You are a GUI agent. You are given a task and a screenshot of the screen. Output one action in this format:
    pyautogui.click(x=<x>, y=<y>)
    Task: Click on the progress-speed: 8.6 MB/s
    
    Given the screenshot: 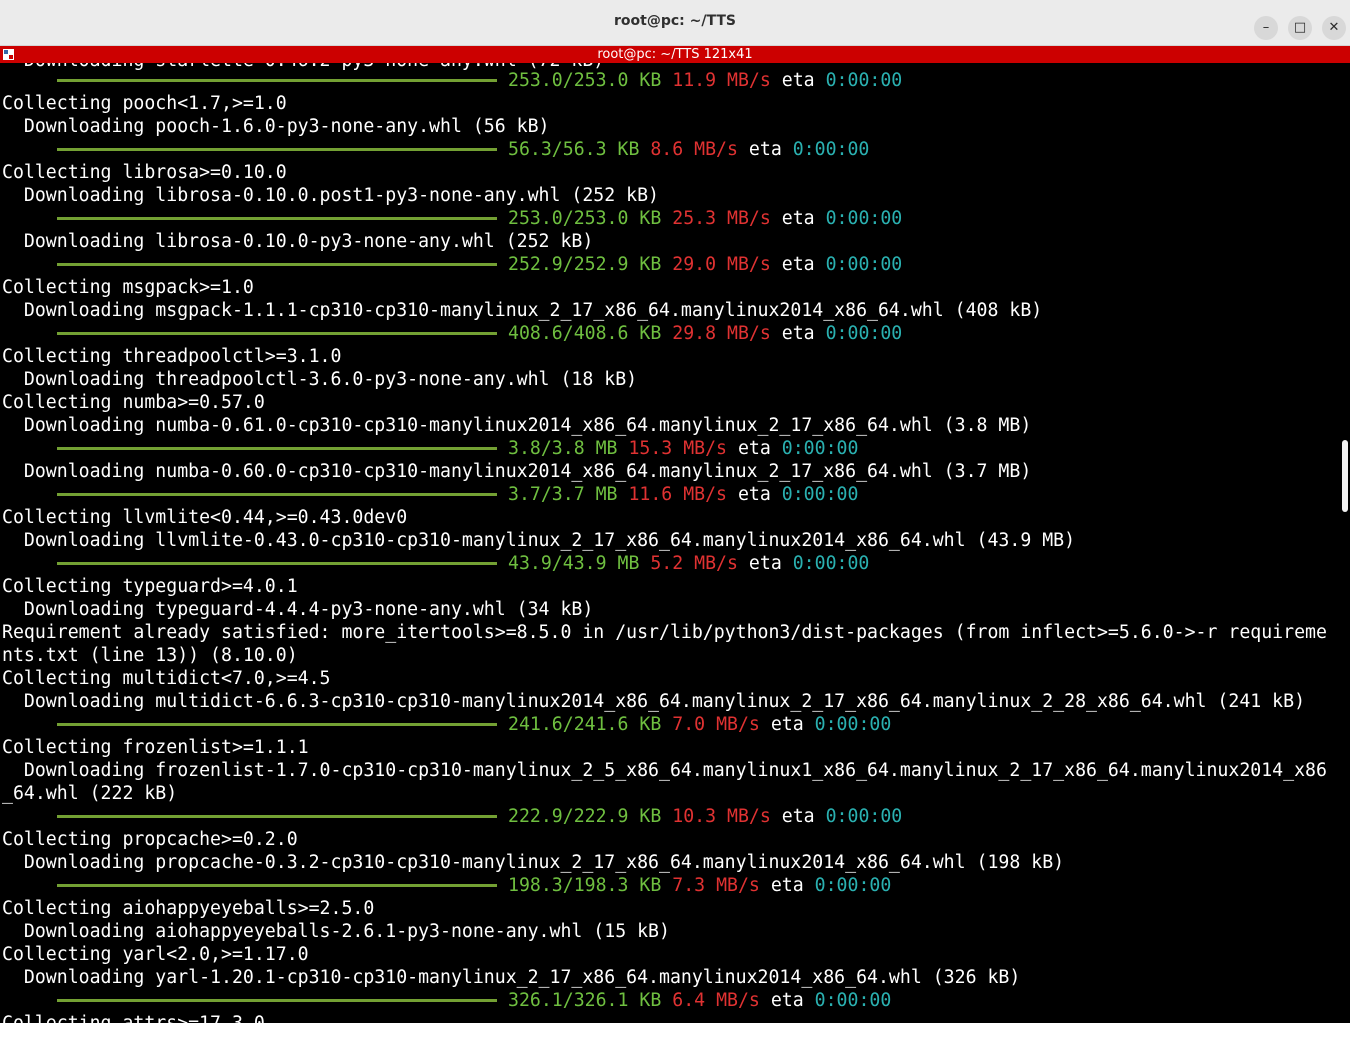 What is the action you would take?
    pyautogui.click(x=694, y=149)
    